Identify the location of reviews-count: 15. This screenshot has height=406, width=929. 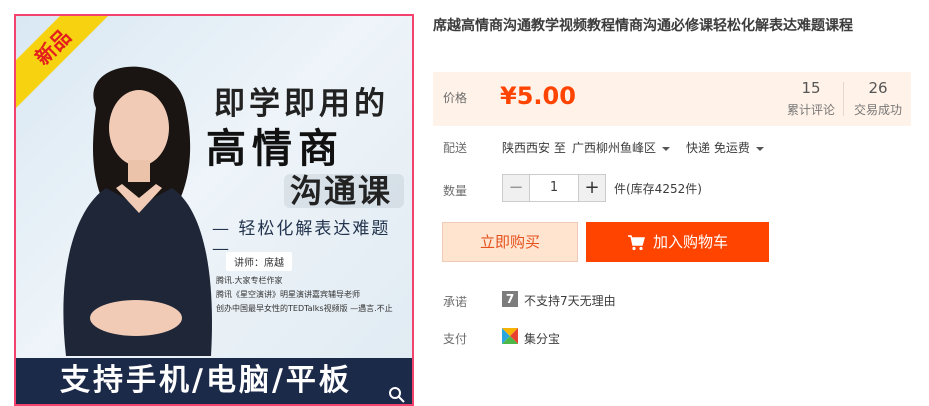
(811, 88).